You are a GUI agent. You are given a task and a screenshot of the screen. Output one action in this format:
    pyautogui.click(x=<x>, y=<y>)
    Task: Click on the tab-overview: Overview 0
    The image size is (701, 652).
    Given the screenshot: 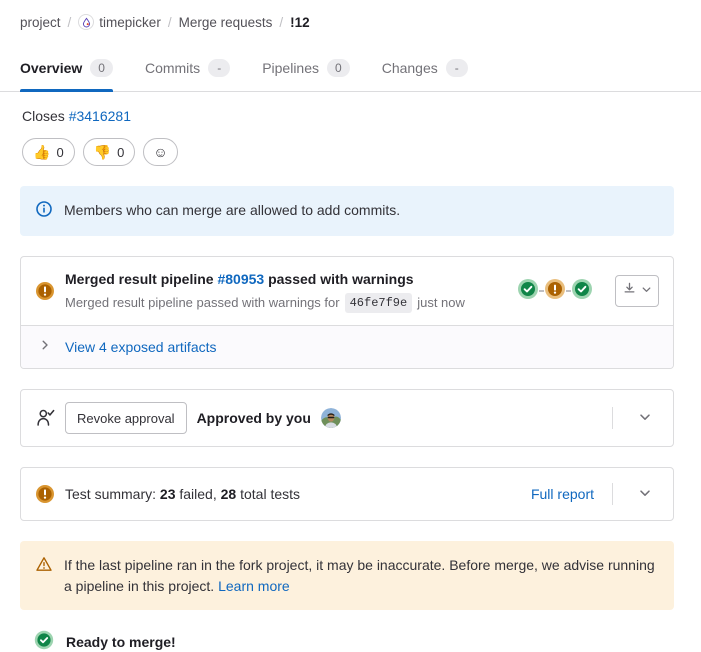 What is the action you would take?
    pyautogui.click(x=74, y=68)
    